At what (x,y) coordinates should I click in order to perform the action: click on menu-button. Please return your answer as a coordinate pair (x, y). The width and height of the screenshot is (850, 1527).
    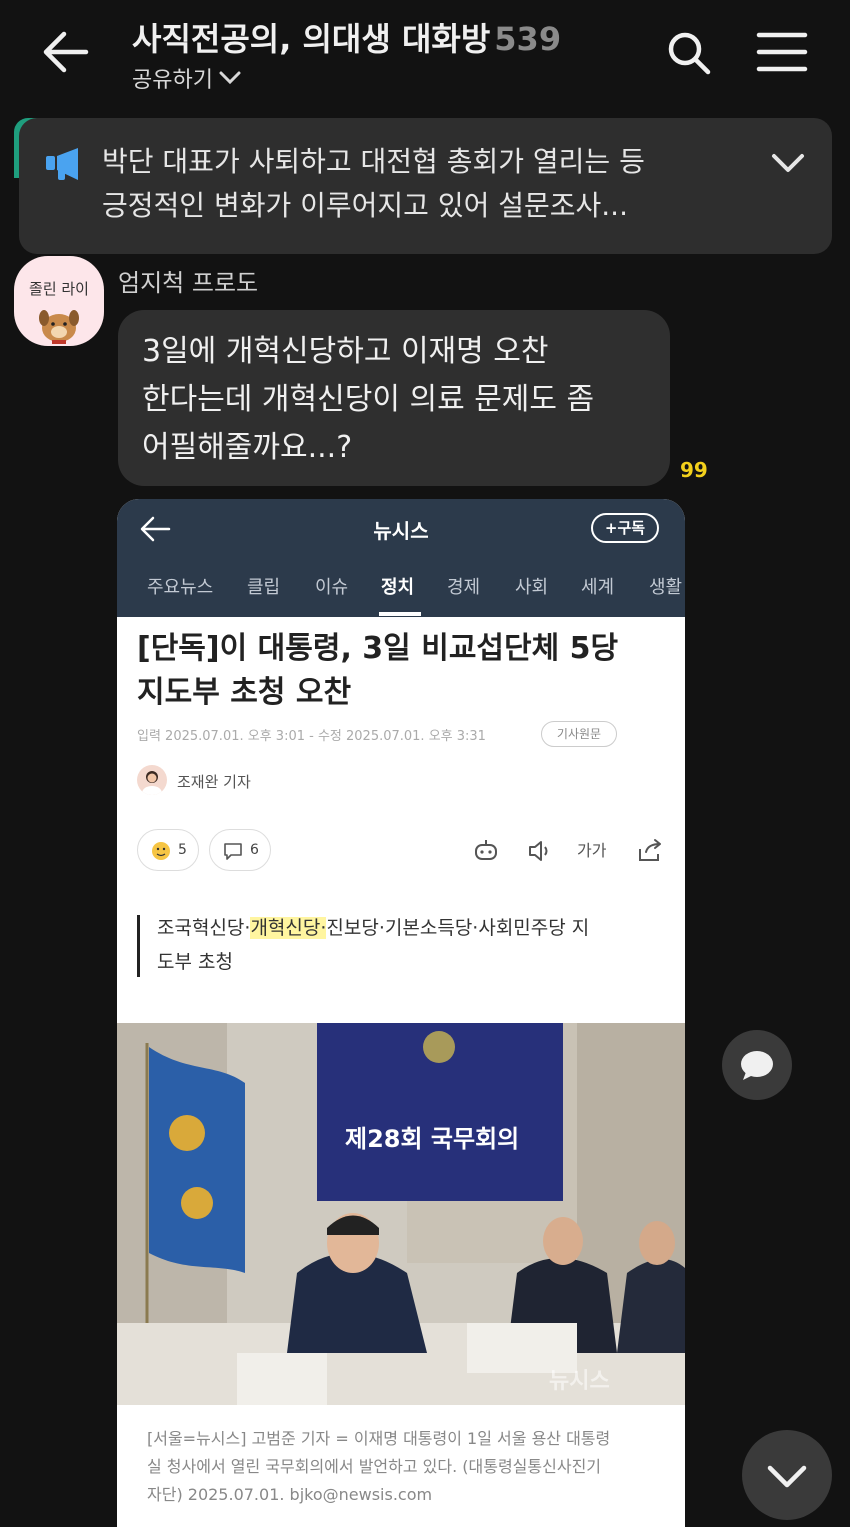
    Looking at the image, I should click on (782, 52).